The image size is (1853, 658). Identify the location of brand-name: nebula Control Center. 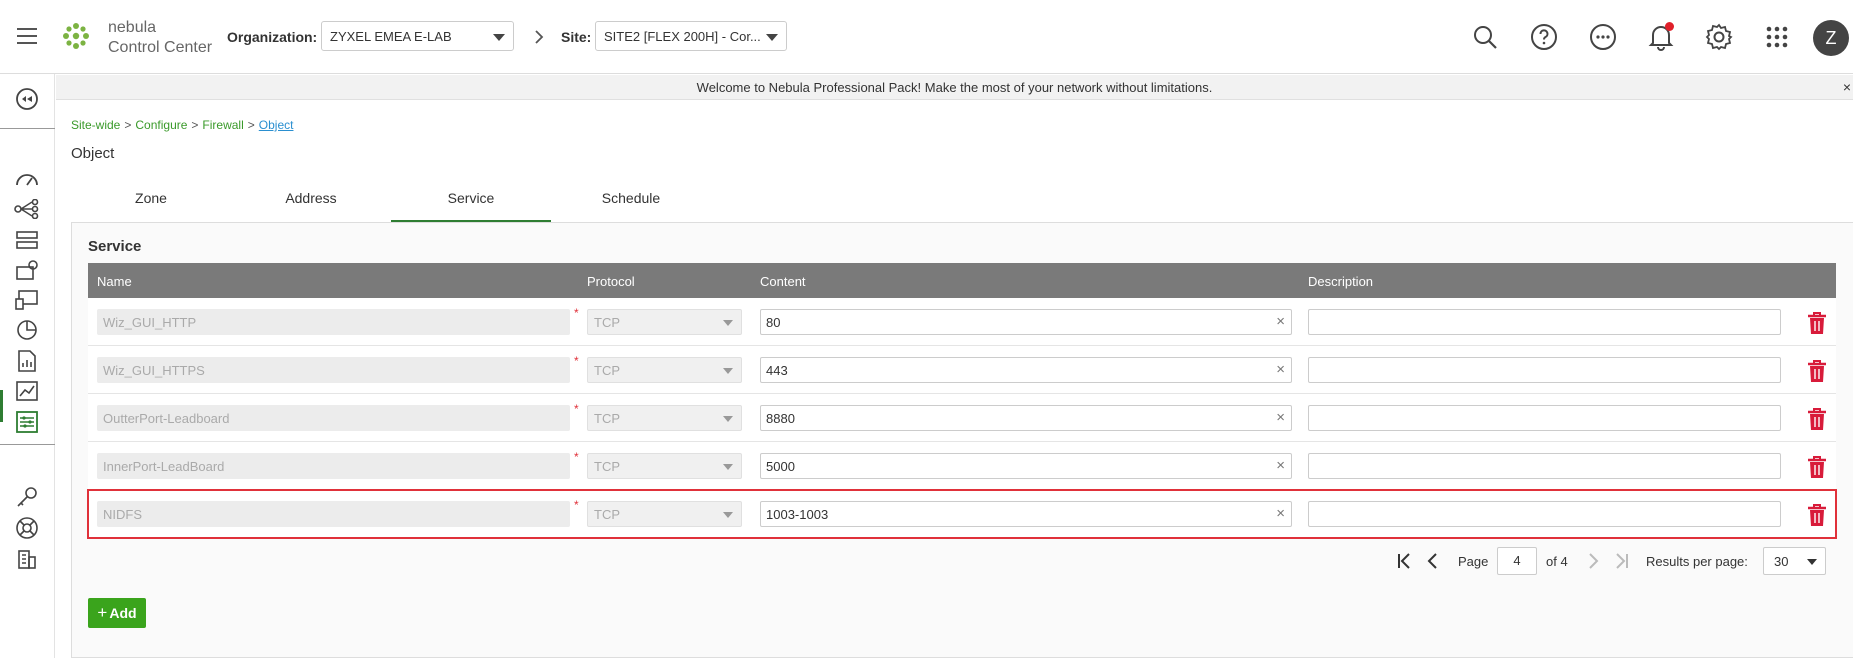
(160, 38).